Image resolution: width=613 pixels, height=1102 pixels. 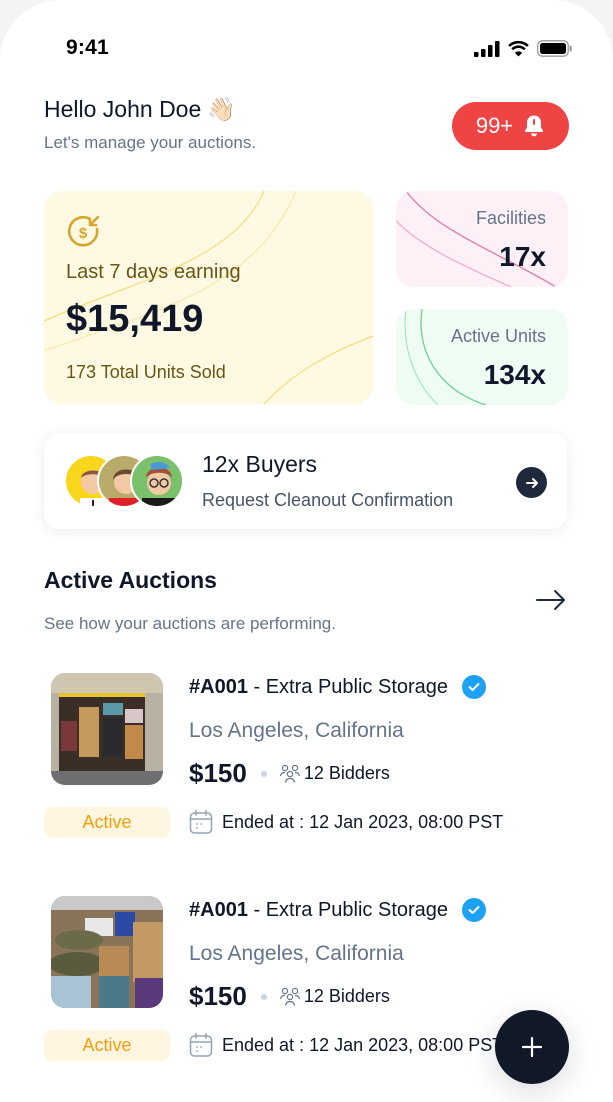 I want to click on arrow-right-icon, so click(x=531, y=482).